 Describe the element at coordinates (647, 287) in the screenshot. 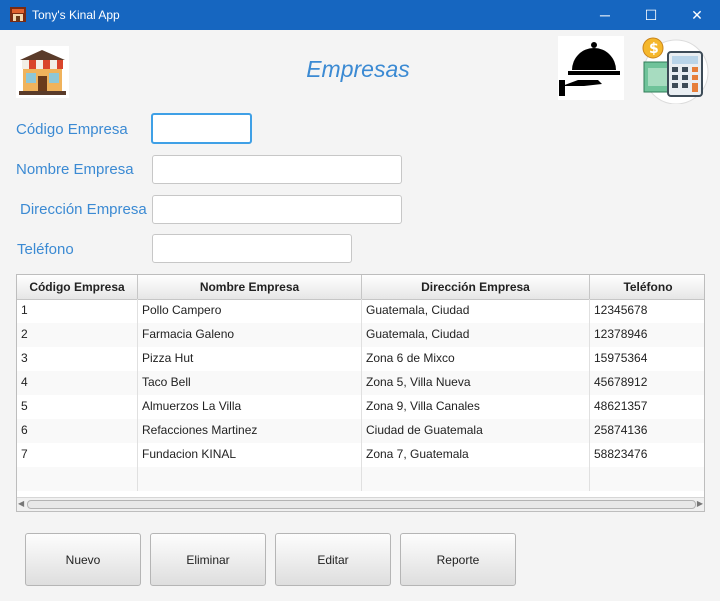

I see `column-header-telefono: Teléfono` at that location.